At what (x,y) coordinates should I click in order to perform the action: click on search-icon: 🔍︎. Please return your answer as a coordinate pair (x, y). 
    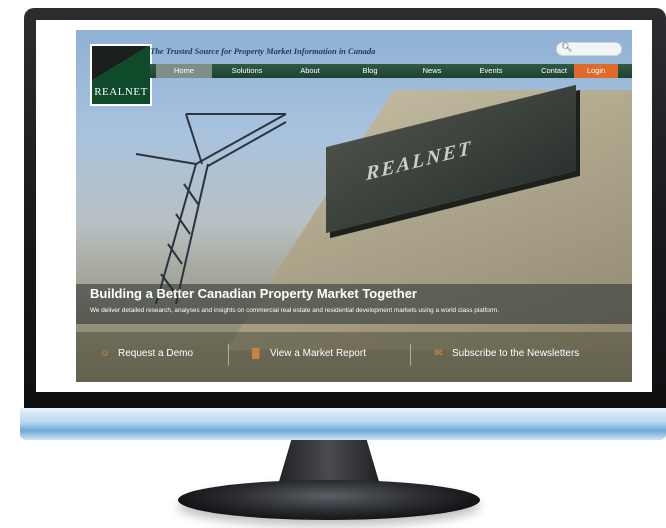
    Looking at the image, I should click on (566, 47).